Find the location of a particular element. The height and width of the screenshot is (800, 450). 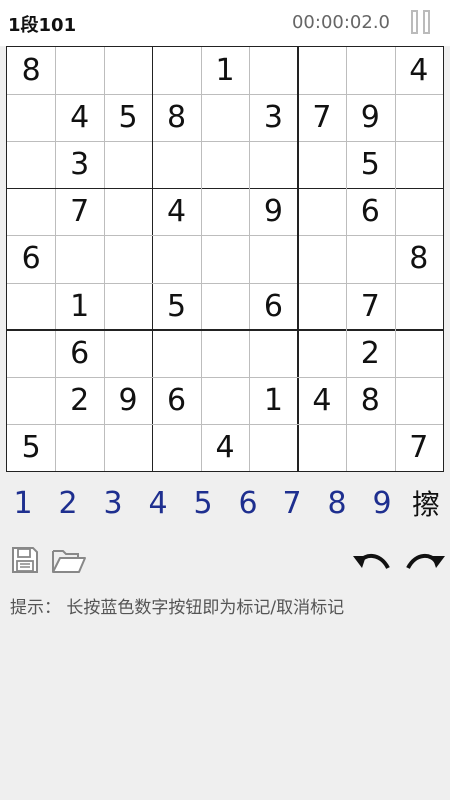

save-icon is located at coordinates (25, 560).